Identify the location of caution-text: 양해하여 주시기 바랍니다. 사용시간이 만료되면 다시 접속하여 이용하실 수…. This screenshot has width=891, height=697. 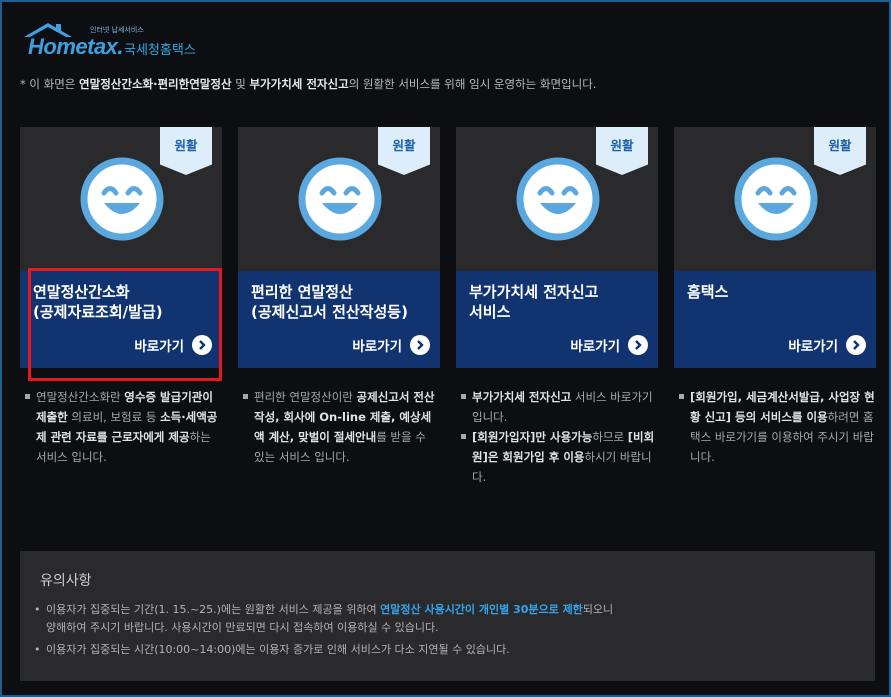
(242, 627).